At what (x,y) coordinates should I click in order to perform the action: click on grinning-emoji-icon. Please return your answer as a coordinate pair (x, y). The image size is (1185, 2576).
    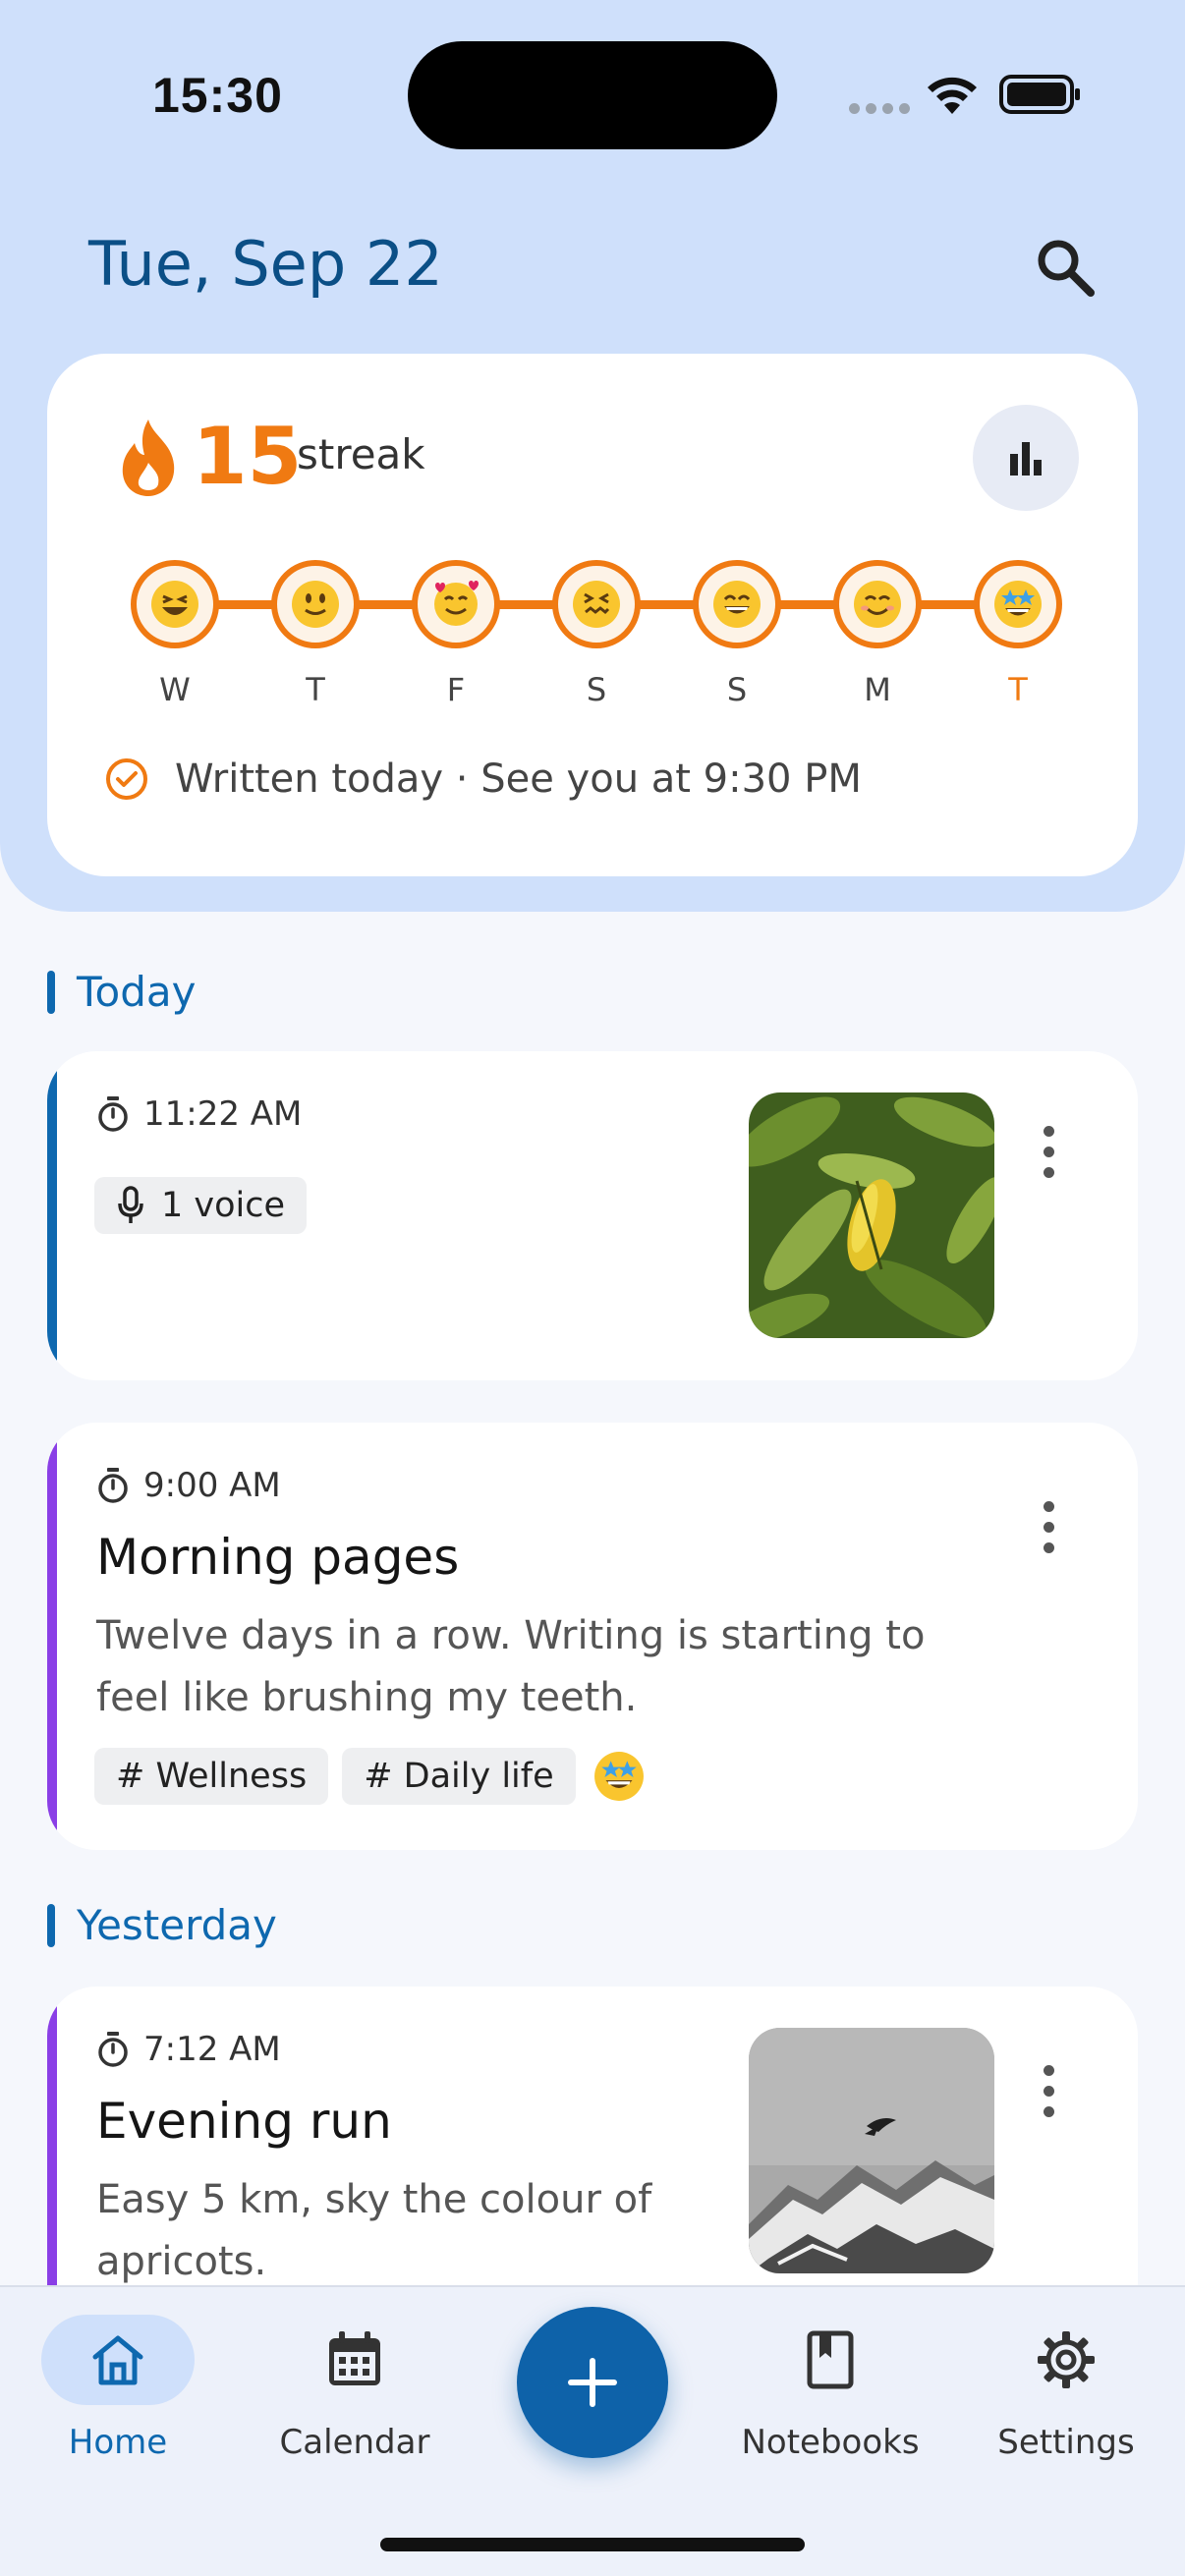
    Looking at the image, I should click on (737, 604).